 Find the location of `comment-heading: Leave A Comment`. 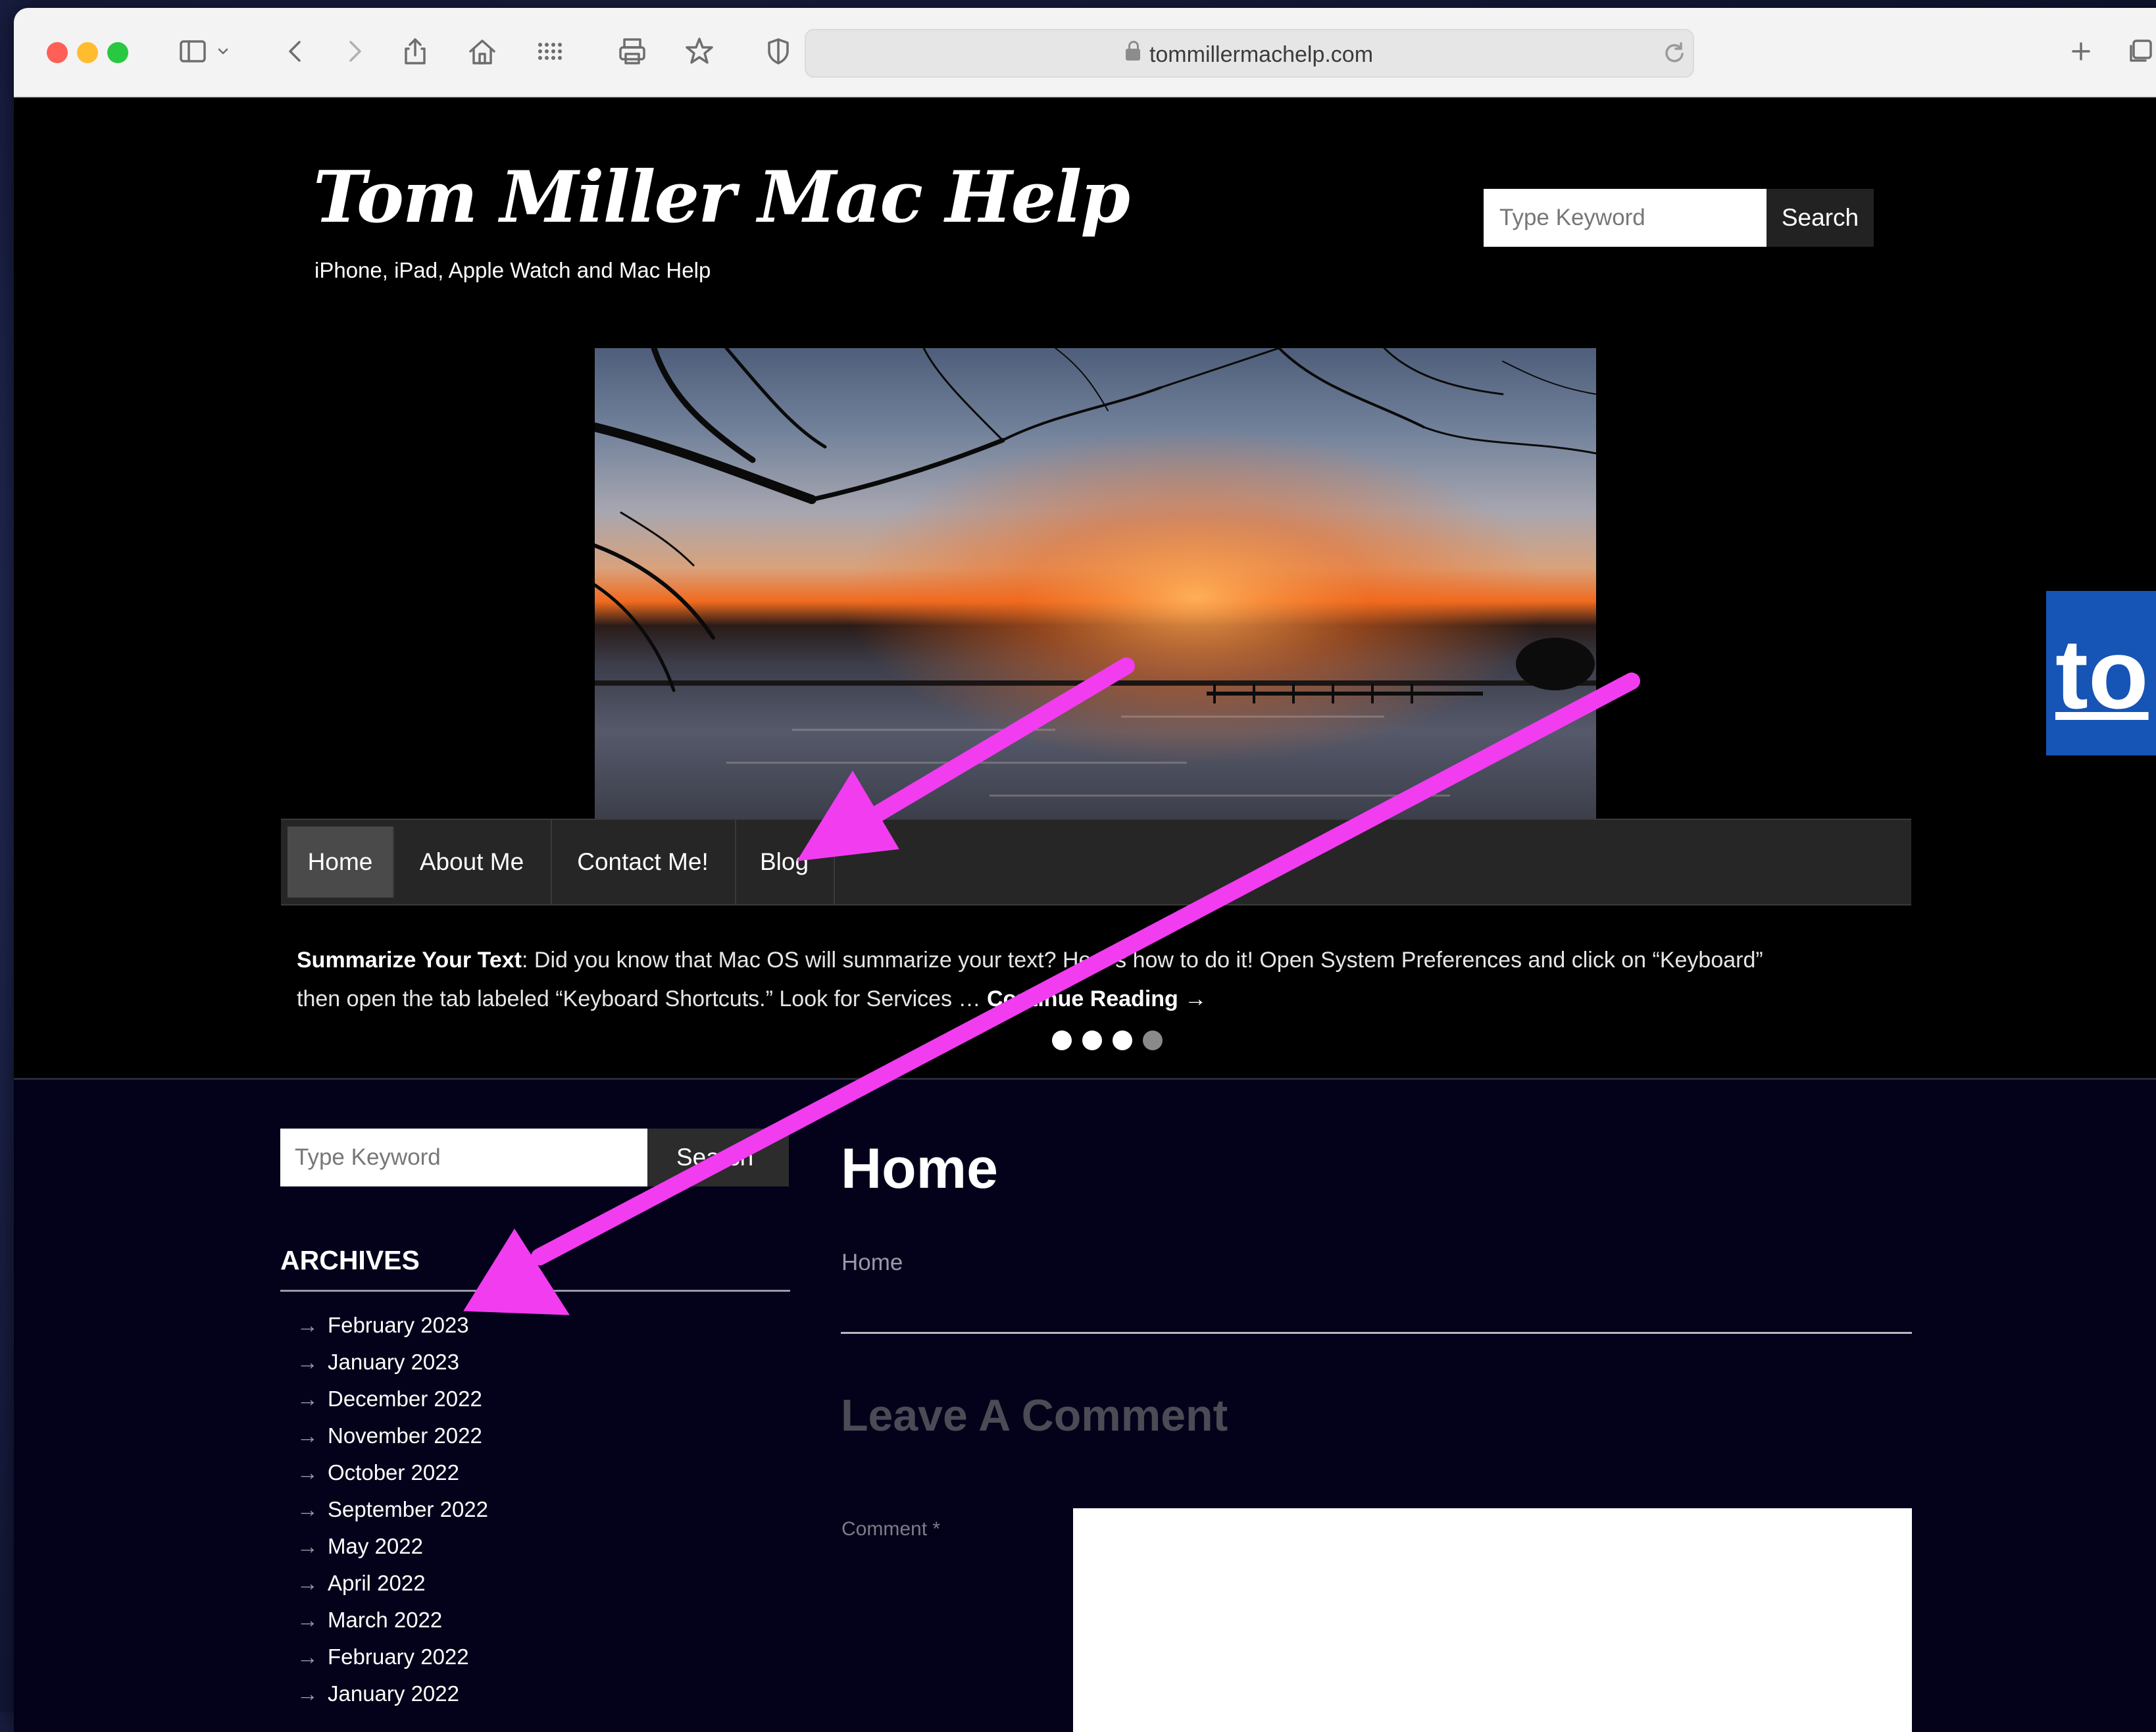

comment-heading: Leave A Comment is located at coordinates (1034, 1415).